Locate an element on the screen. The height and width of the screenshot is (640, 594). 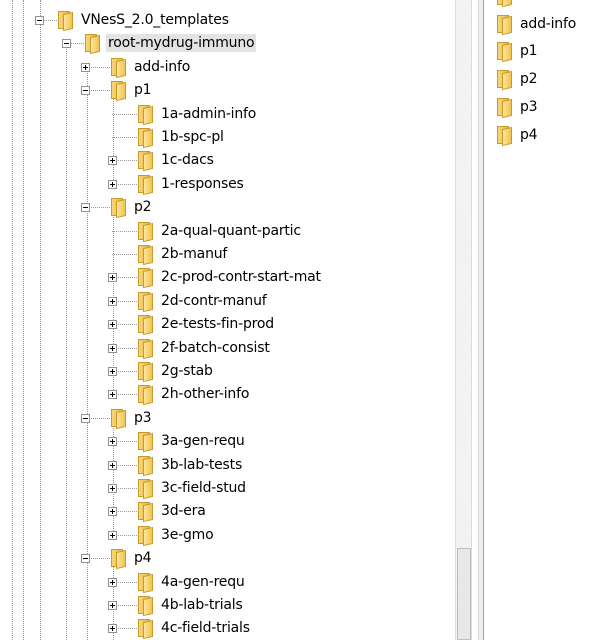
tree-node: 2f-batch-consist is located at coordinates (204, 347).